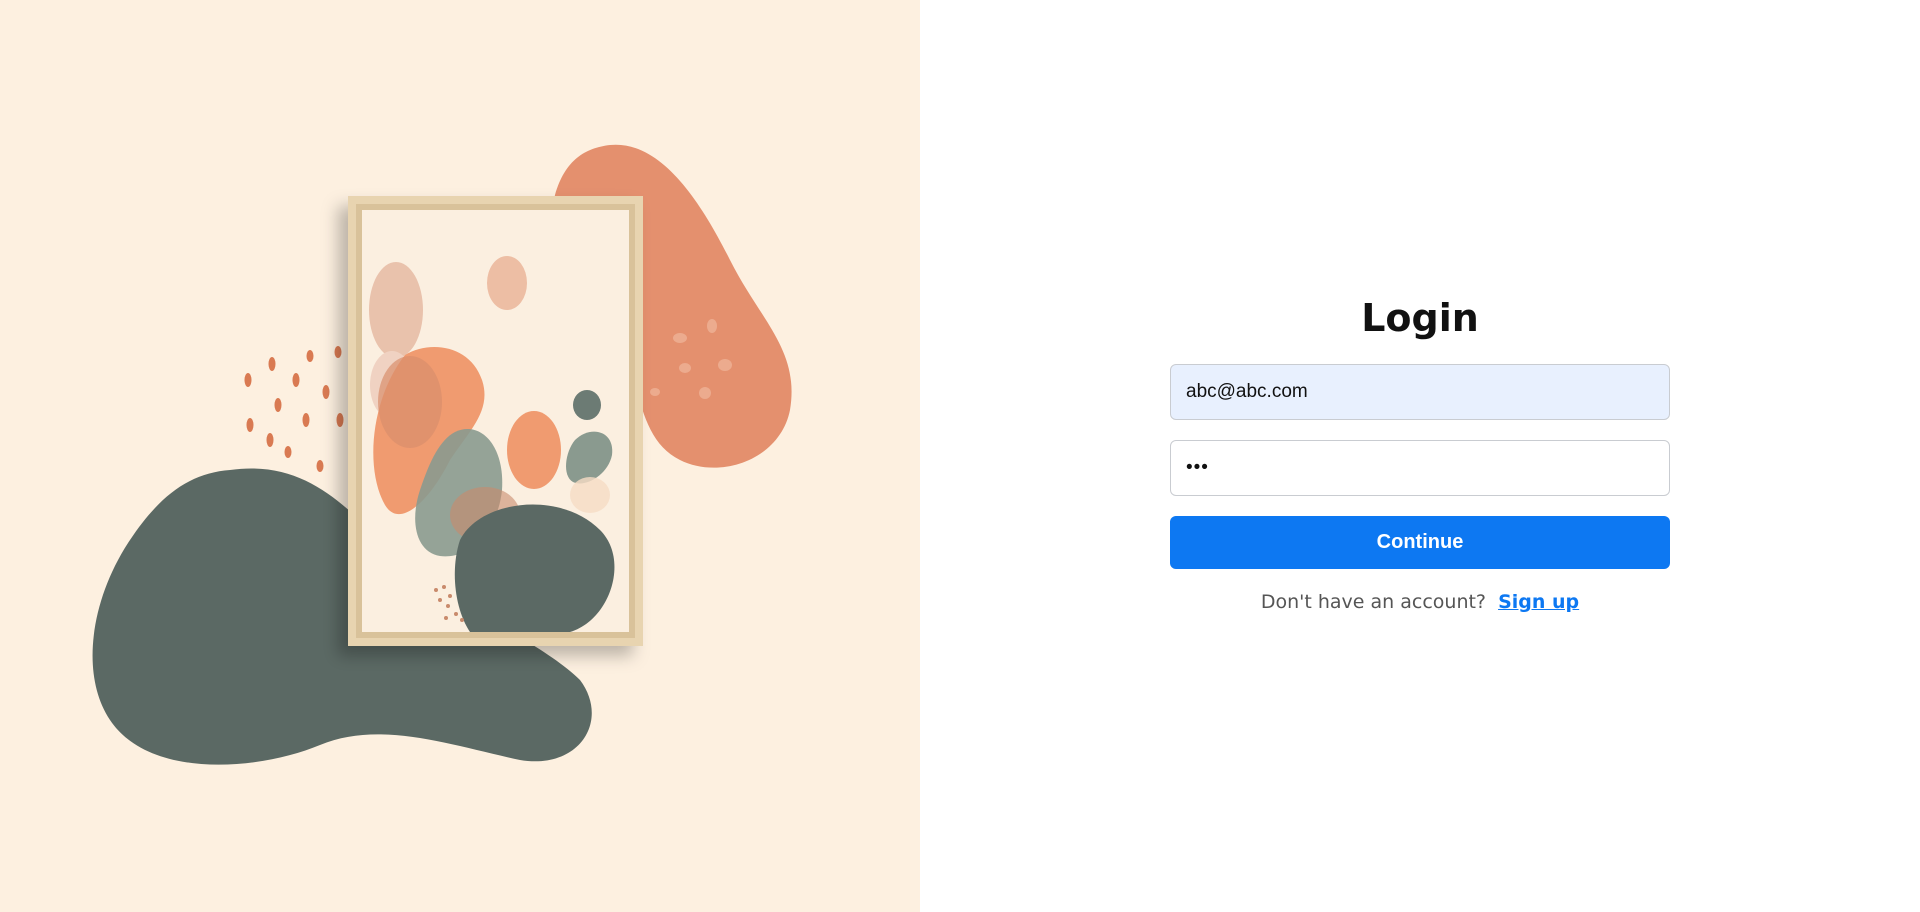 This screenshot has width=1920, height=912. What do you see at coordinates (1420, 392) in the screenshot?
I see `email-field` at bounding box center [1420, 392].